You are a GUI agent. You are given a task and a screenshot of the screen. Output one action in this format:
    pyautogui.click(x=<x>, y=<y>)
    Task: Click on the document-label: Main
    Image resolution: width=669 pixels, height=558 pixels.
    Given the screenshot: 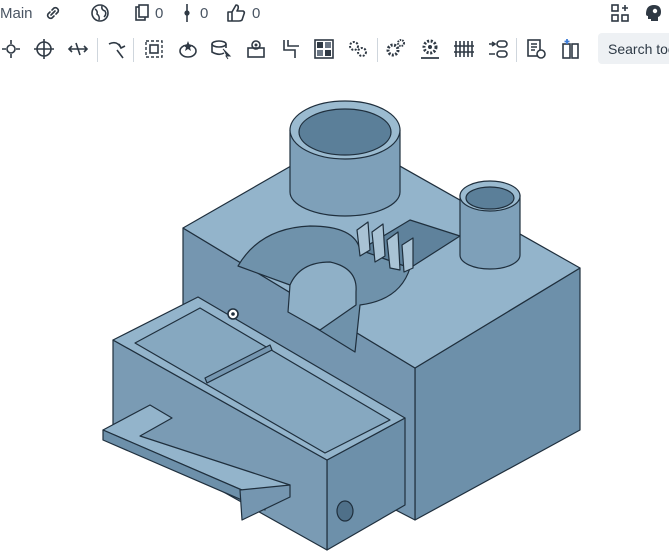 What is the action you would take?
    pyautogui.click(x=16, y=13)
    